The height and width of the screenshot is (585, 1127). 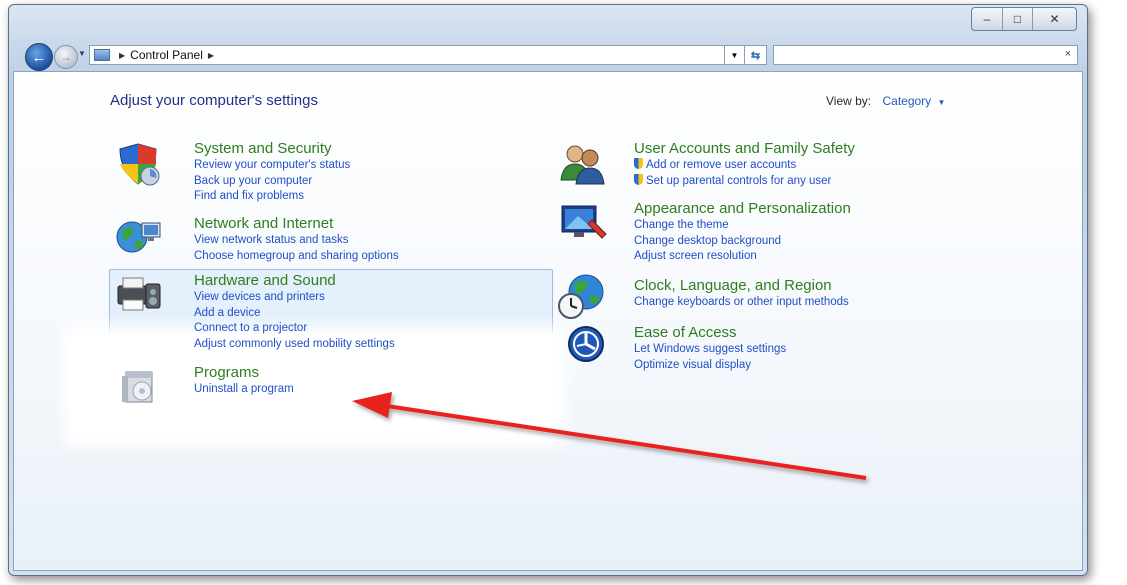 What do you see at coordinates (272, 182) in the screenshot?
I see `back-up-link: Back up your computer` at bounding box center [272, 182].